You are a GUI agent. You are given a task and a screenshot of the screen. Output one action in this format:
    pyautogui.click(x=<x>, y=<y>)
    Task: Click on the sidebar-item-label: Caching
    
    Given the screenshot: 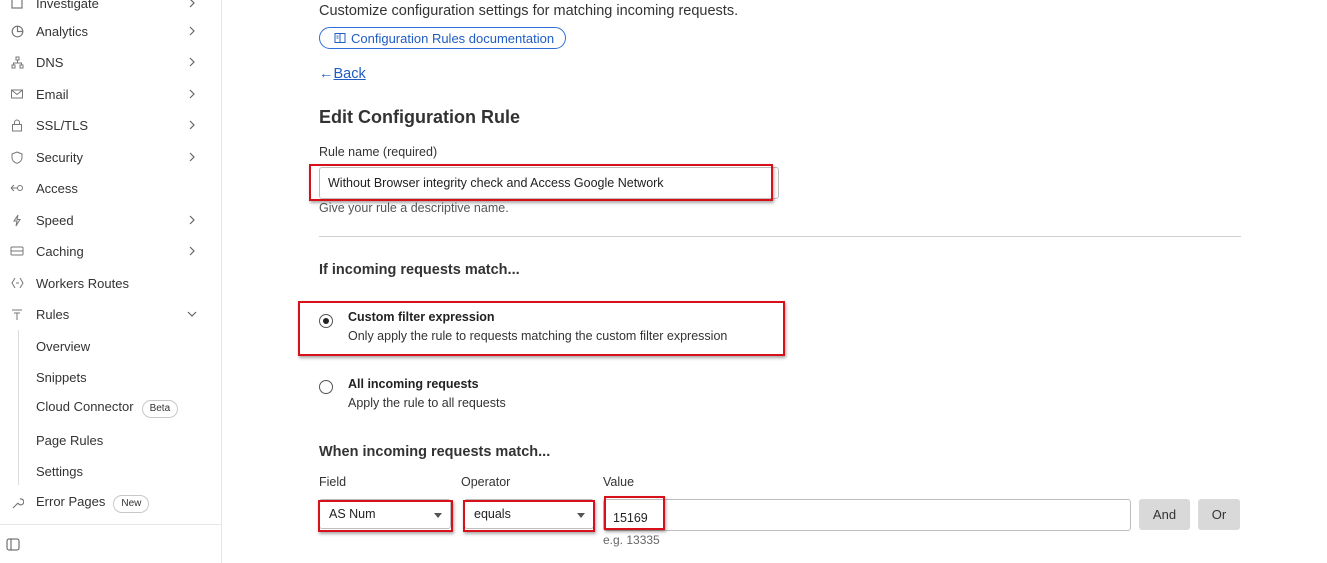 What is the action you would take?
    pyautogui.click(x=60, y=251)
    